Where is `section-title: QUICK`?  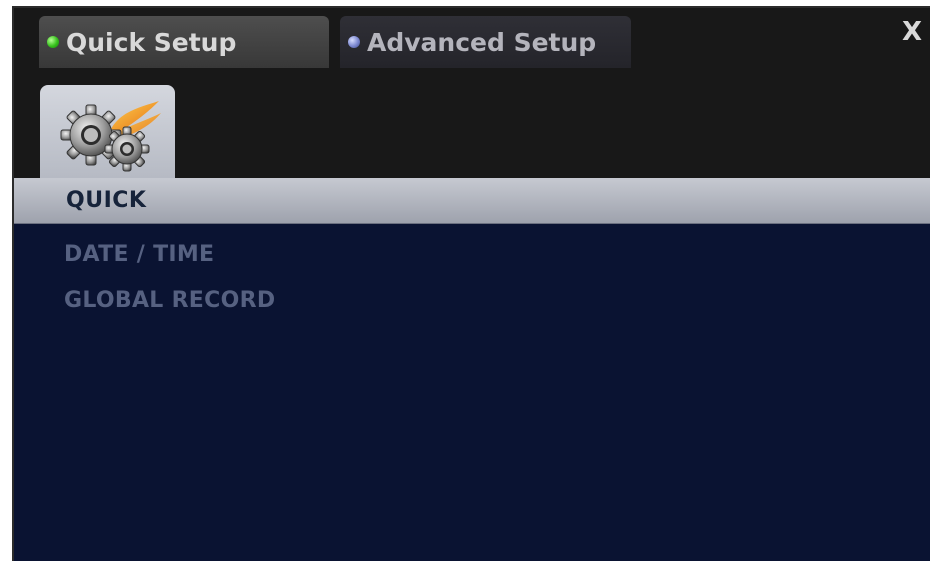 section-title: QUICK is located at coordinates (106, 200).